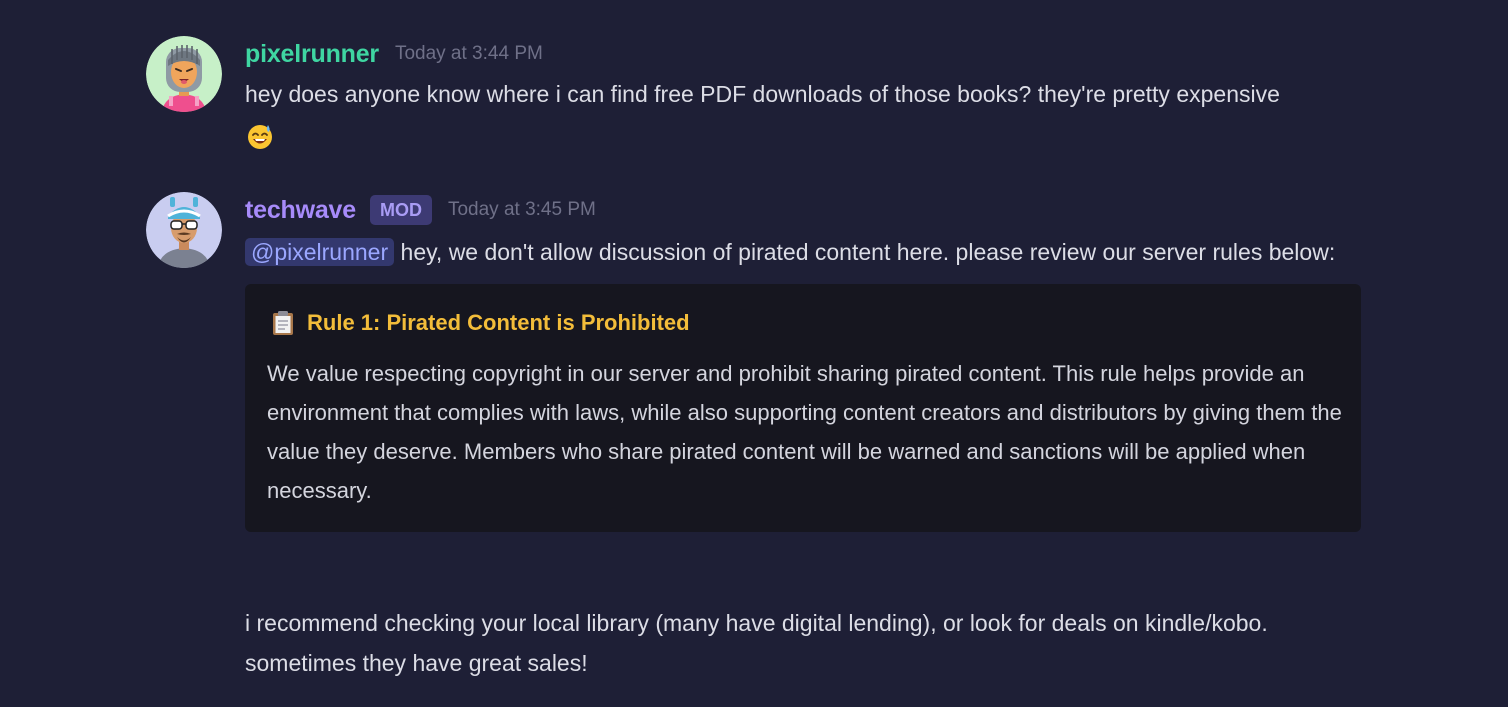  I want to click on avatar-techwave, so click(184, 230).